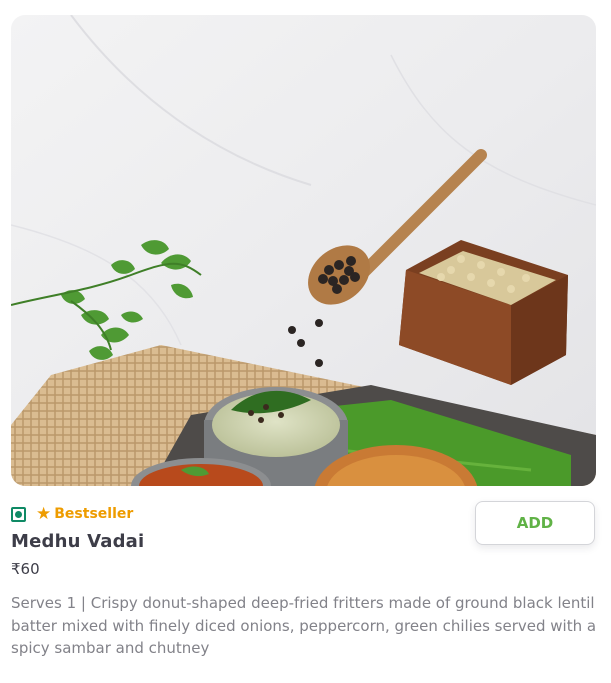  Describe the element at coordinates (25, 569) in the screenshot. I see `item-price: ₹60` at that location.